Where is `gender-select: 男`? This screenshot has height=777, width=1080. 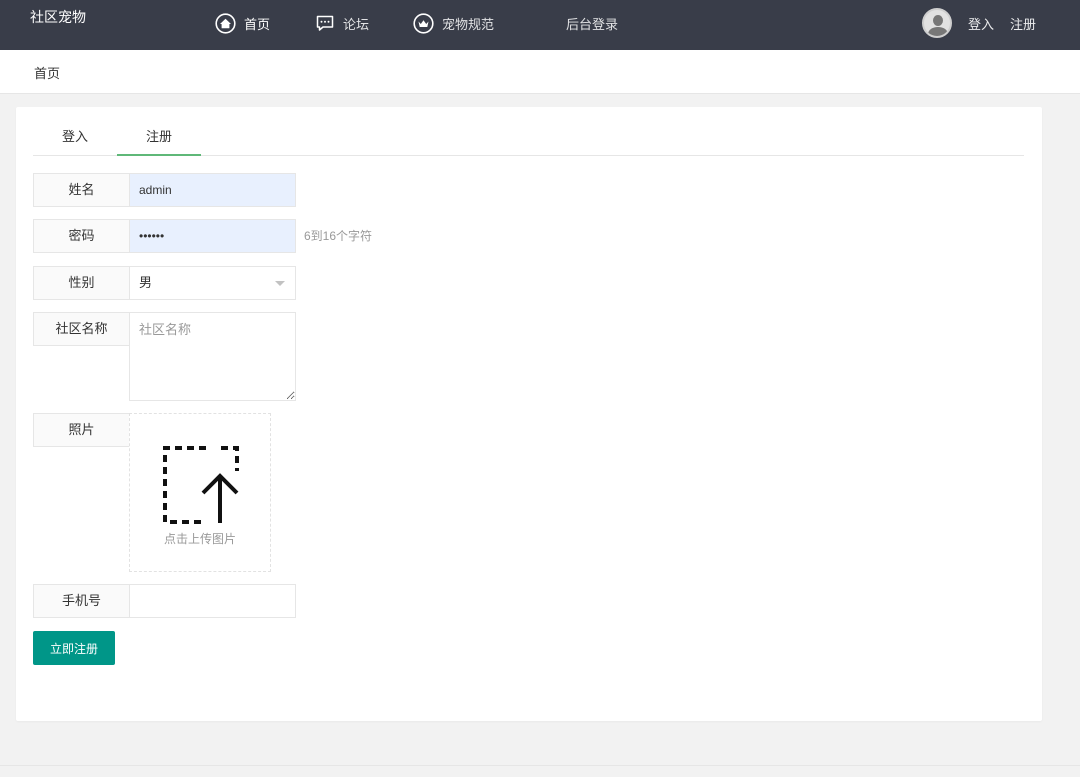
gender-select: 男 is located at coordinates (212, 283).